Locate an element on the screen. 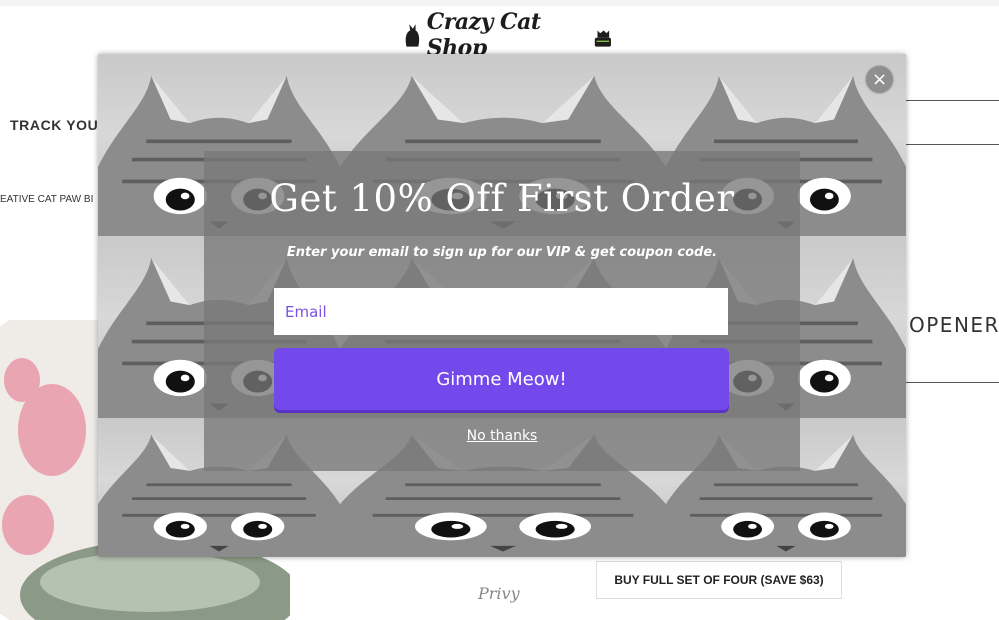 Image resolution: width=999 pixels, height=620 pixels. product-heading-fragment: OPENER - is located at coordinates (954, 325).